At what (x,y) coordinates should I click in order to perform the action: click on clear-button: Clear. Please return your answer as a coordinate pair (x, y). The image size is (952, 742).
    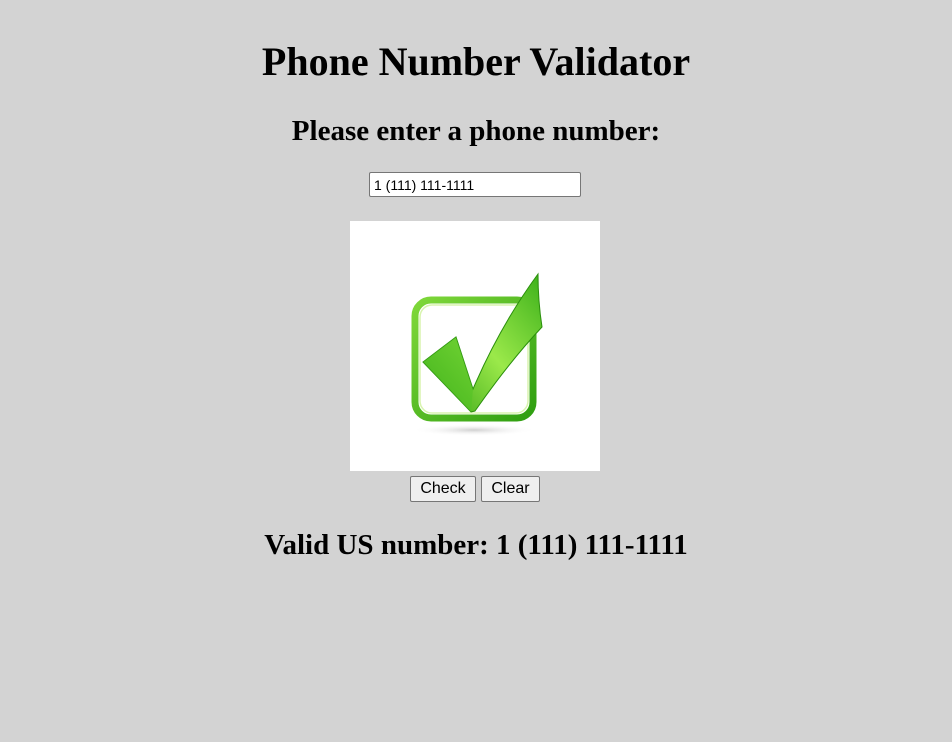
    Looking at the image, I should click on (510, 489).